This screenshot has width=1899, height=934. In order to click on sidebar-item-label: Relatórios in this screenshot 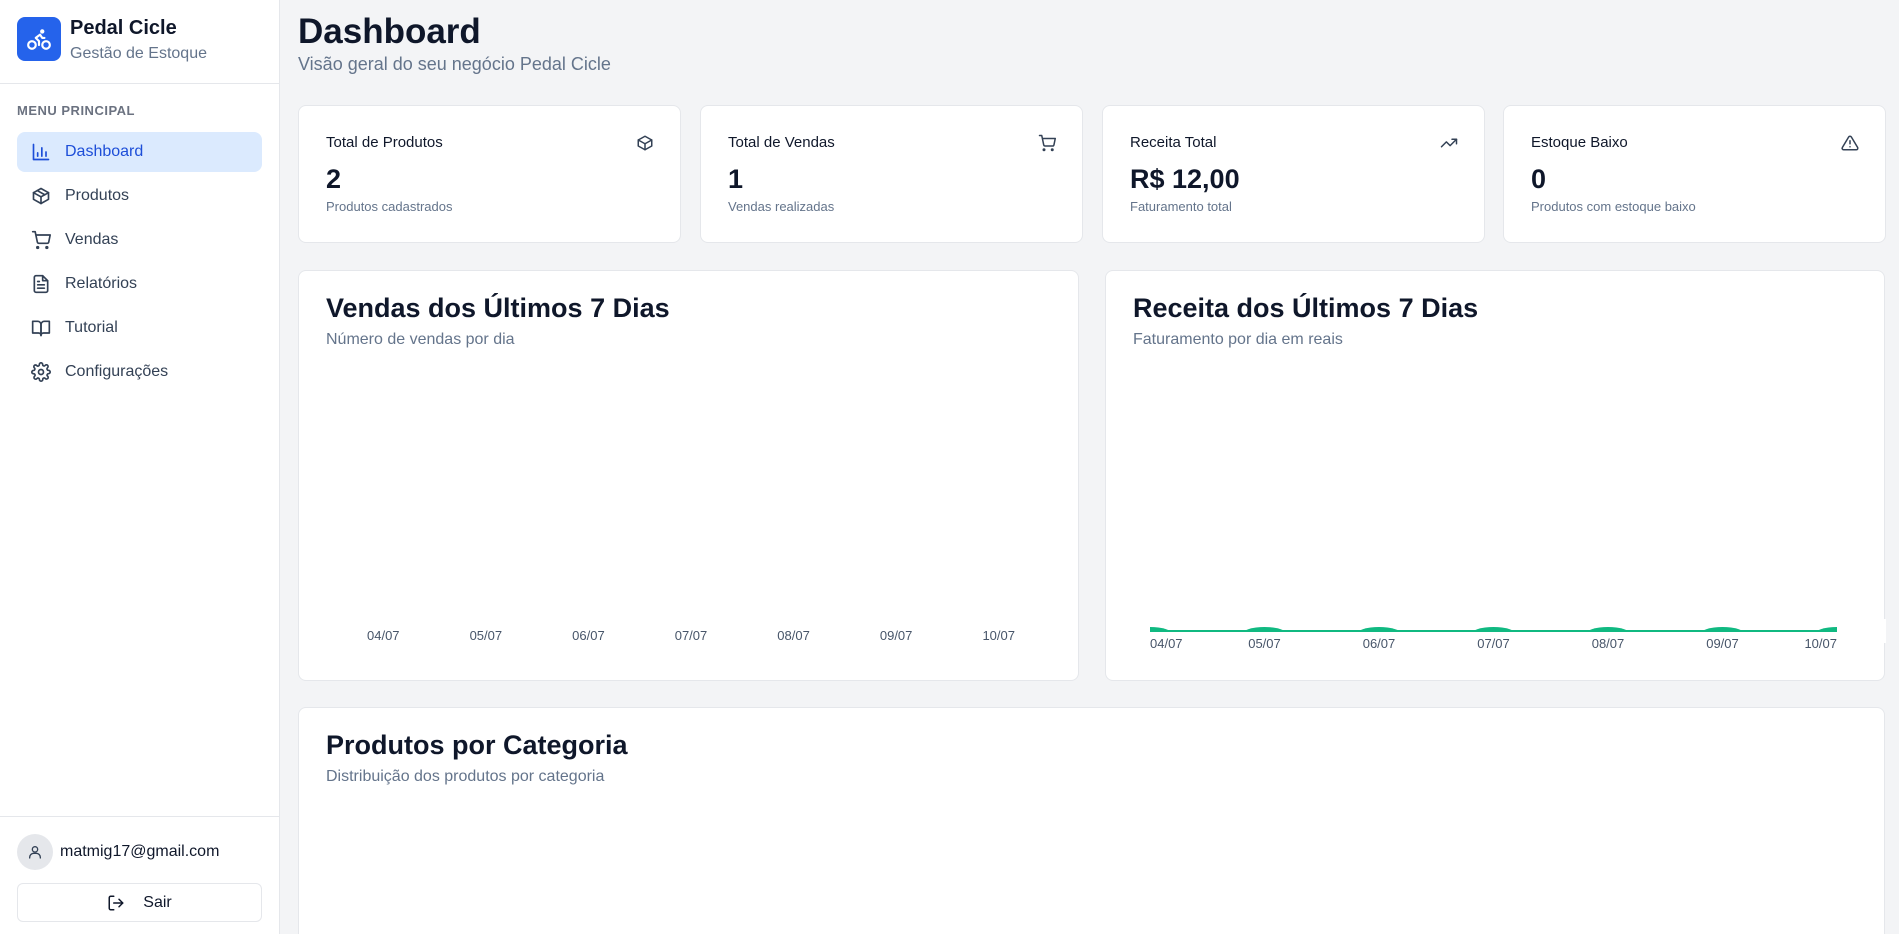, I will do `click(101, 283)`.